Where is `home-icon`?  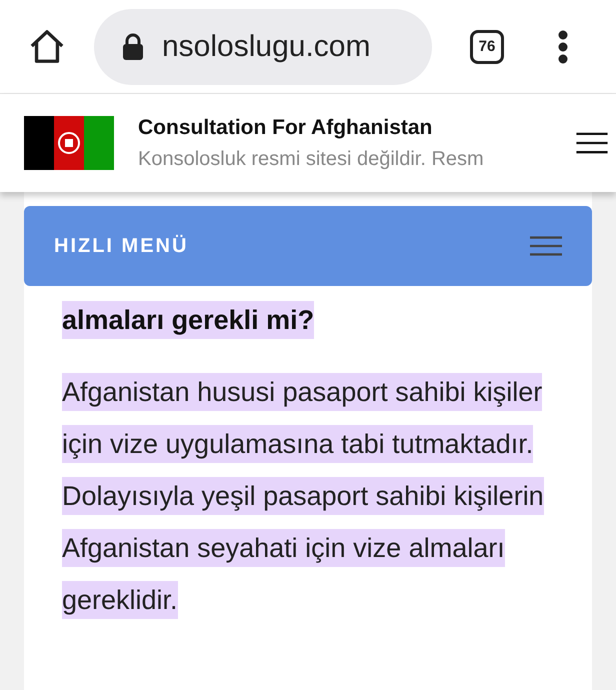 home-icon is located at coordinates (47, 47).